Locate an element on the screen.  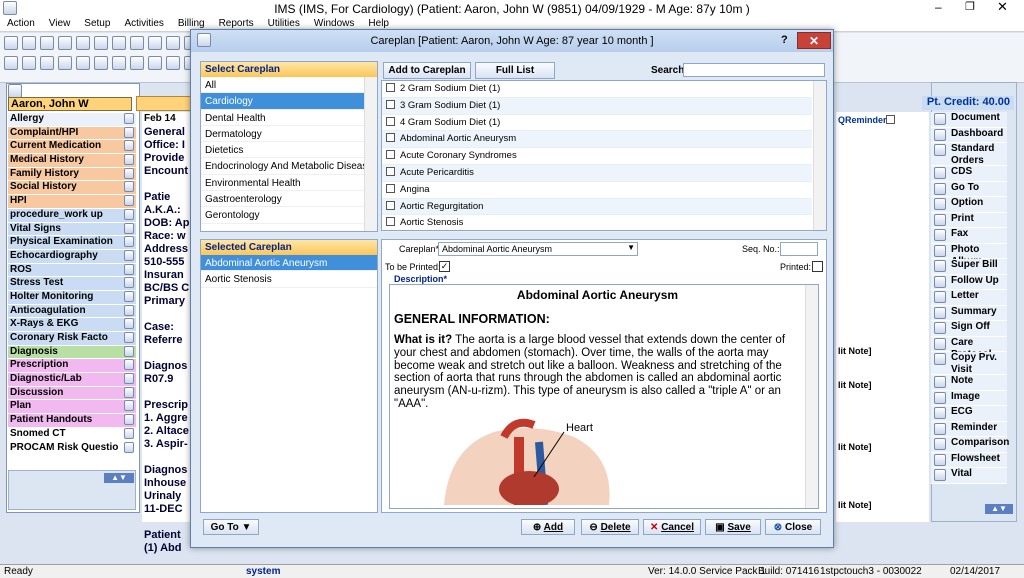
right-nav-item: Follow Up is located at coordinates (969, 282).